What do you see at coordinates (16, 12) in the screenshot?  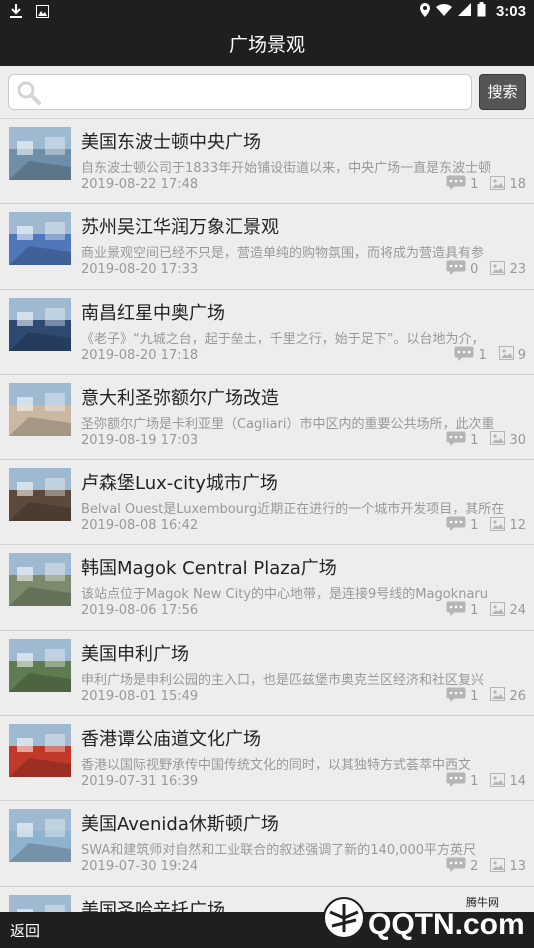 I see `download-icon` at bounding box center [16, 12].